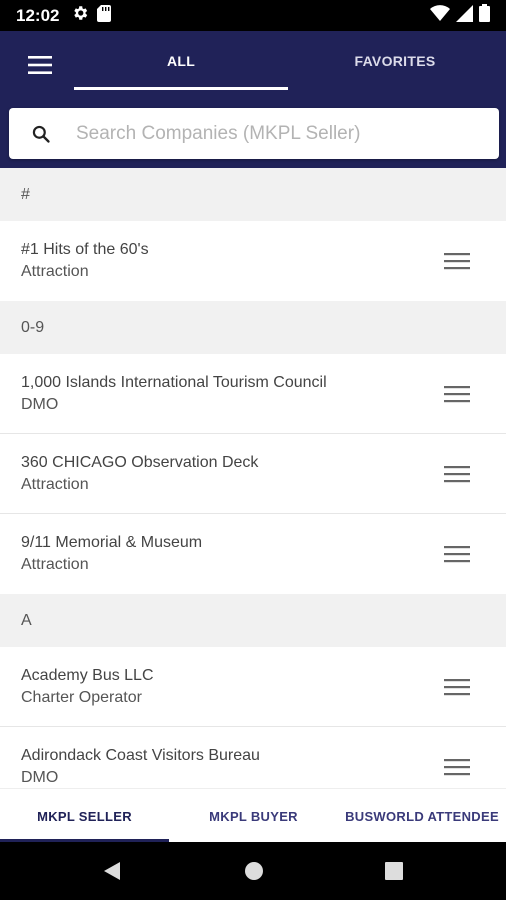 The image size is (506, 900). Describe the element at coordinates (395, 61) in the screenshot. I see `tab-favorites: FAVORITES` at that location.